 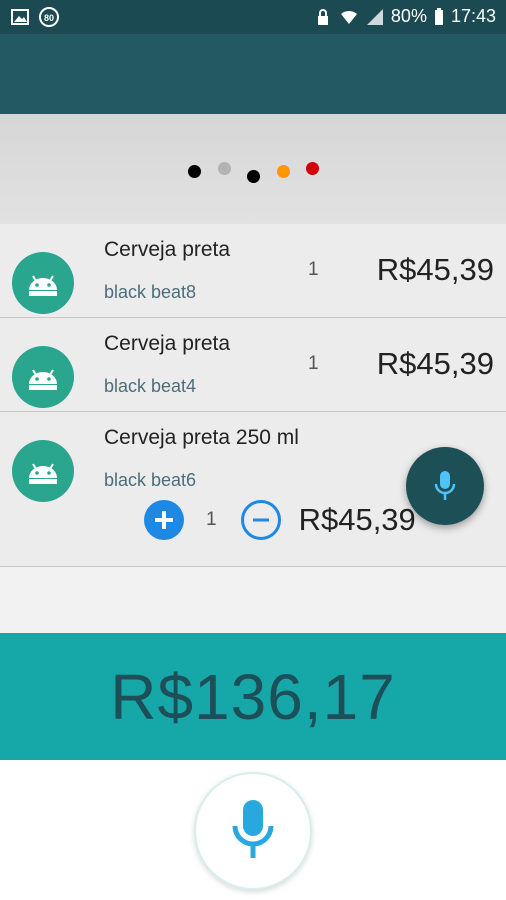 I want to click on decrease-quantity-button, so click(x=260, y=520).